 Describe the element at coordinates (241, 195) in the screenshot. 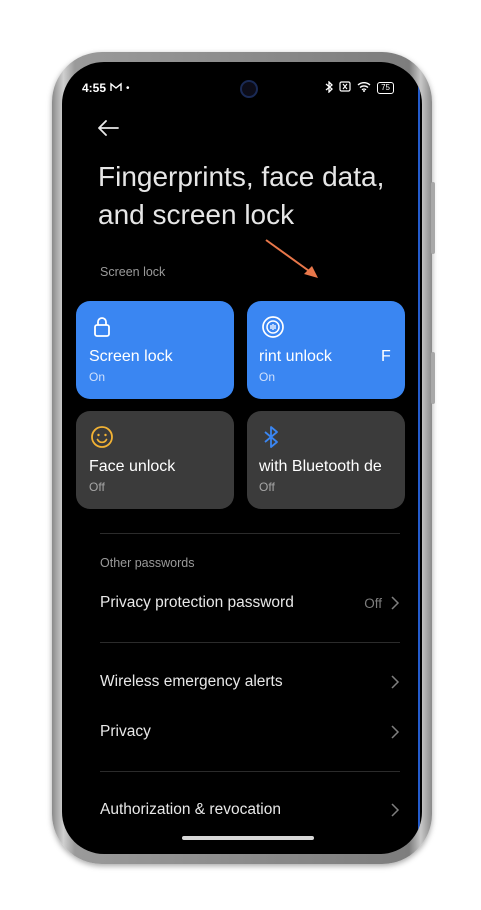

I see `page-title: Fingerprints, face data, and screen lock` at that location.